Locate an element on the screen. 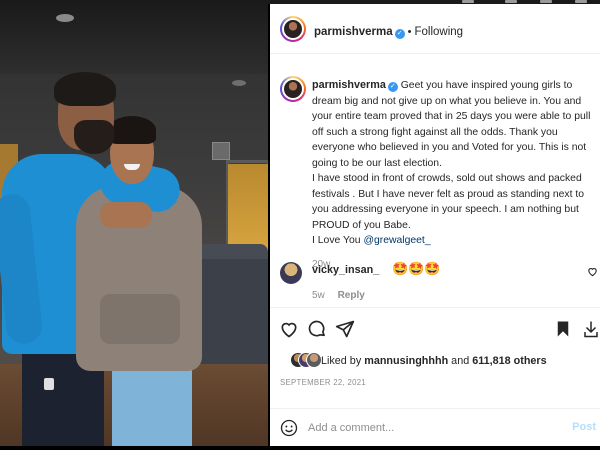  comment-input is located at coordinates (428, 428).